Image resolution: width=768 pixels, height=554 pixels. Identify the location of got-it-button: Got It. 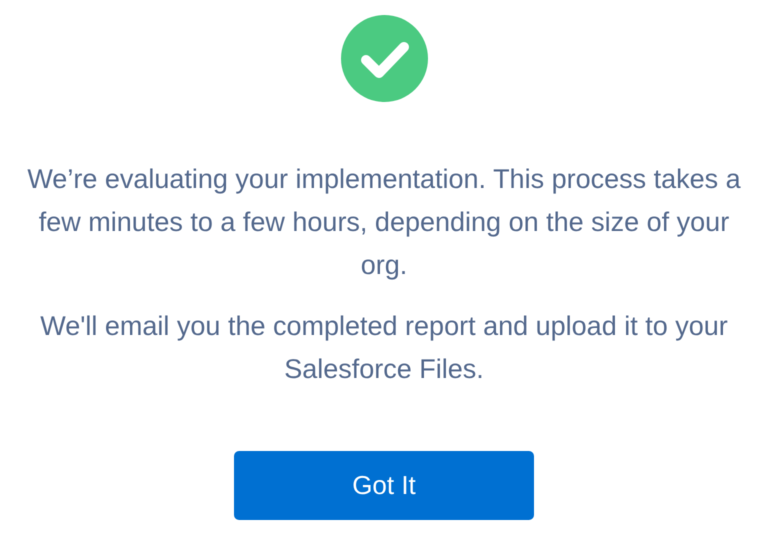
(384, 485).